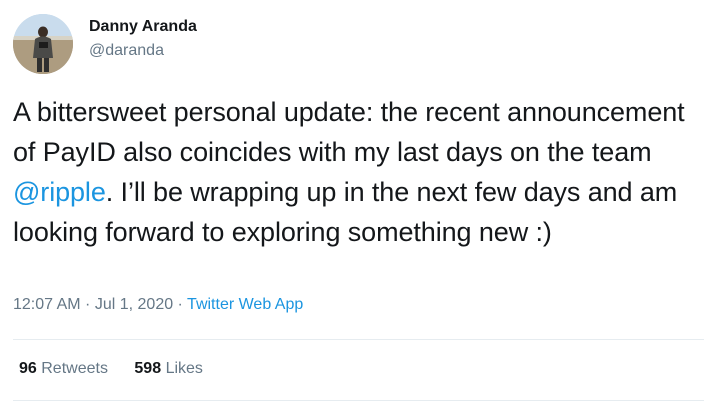 The height and width of the screenshot is (403, 704). I want to click on likes-count: 598, so click(148, 368).